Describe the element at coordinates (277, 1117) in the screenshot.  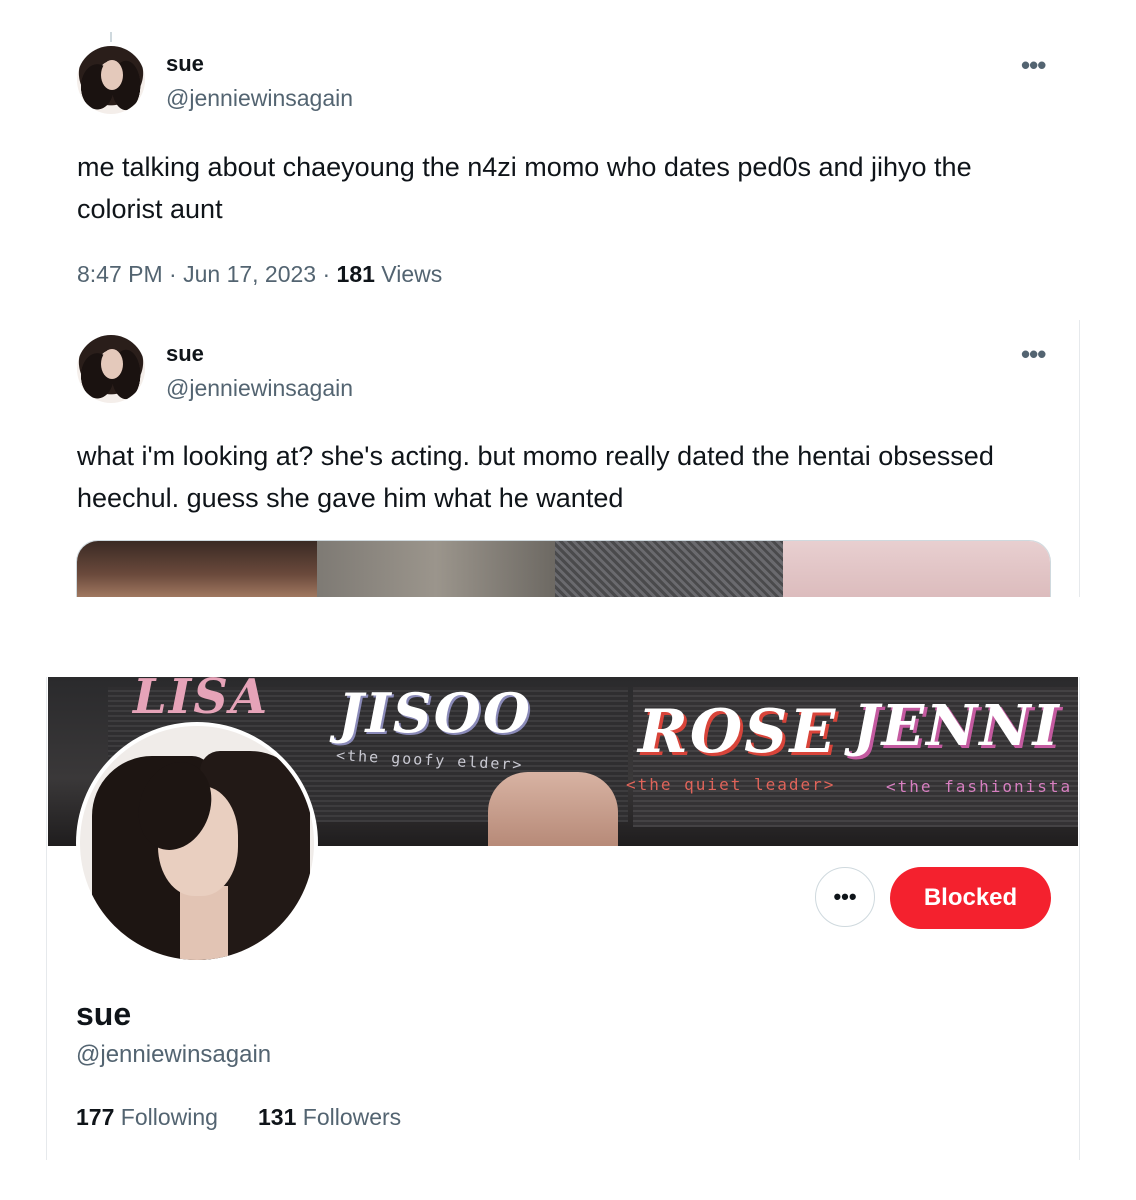
I see `followers-count: 131` at that location.